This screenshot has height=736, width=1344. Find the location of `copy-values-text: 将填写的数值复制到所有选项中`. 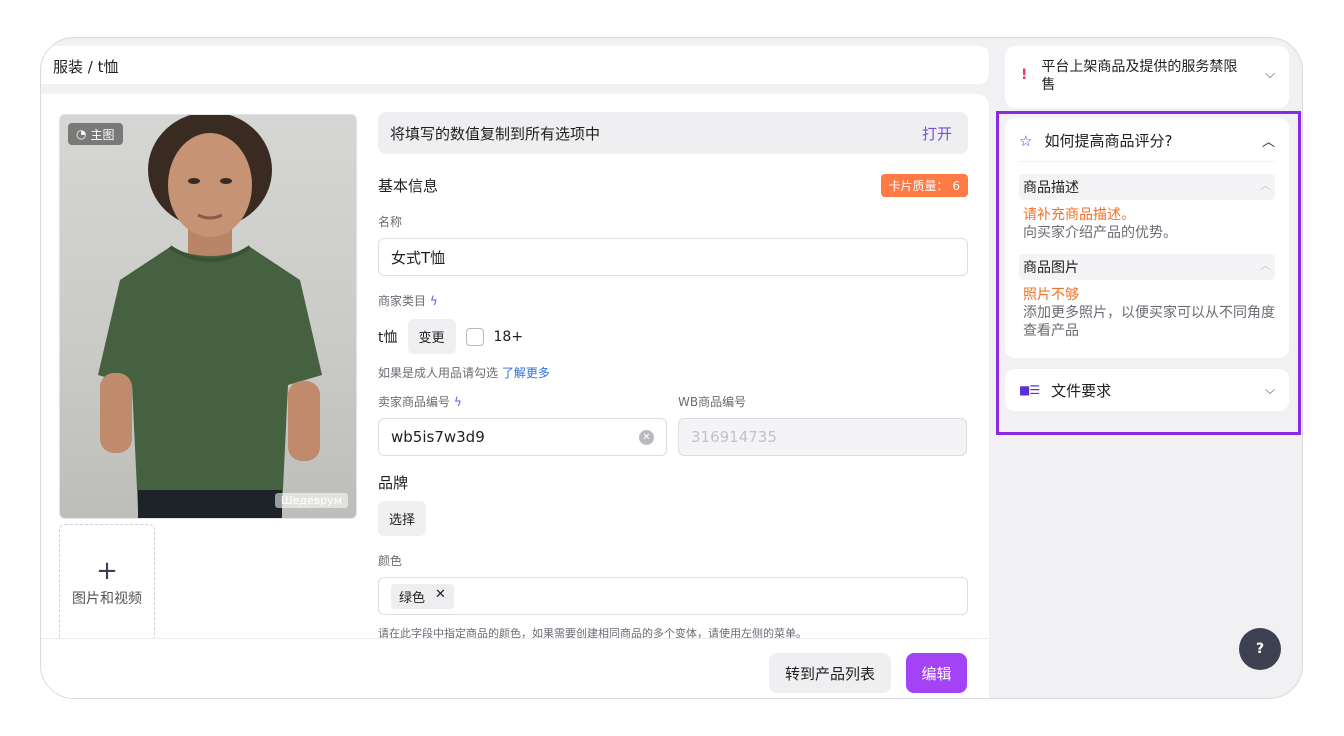

copy-values-text: 将填写的数值复制到所有选项中 is located at coordinates (495, 133).